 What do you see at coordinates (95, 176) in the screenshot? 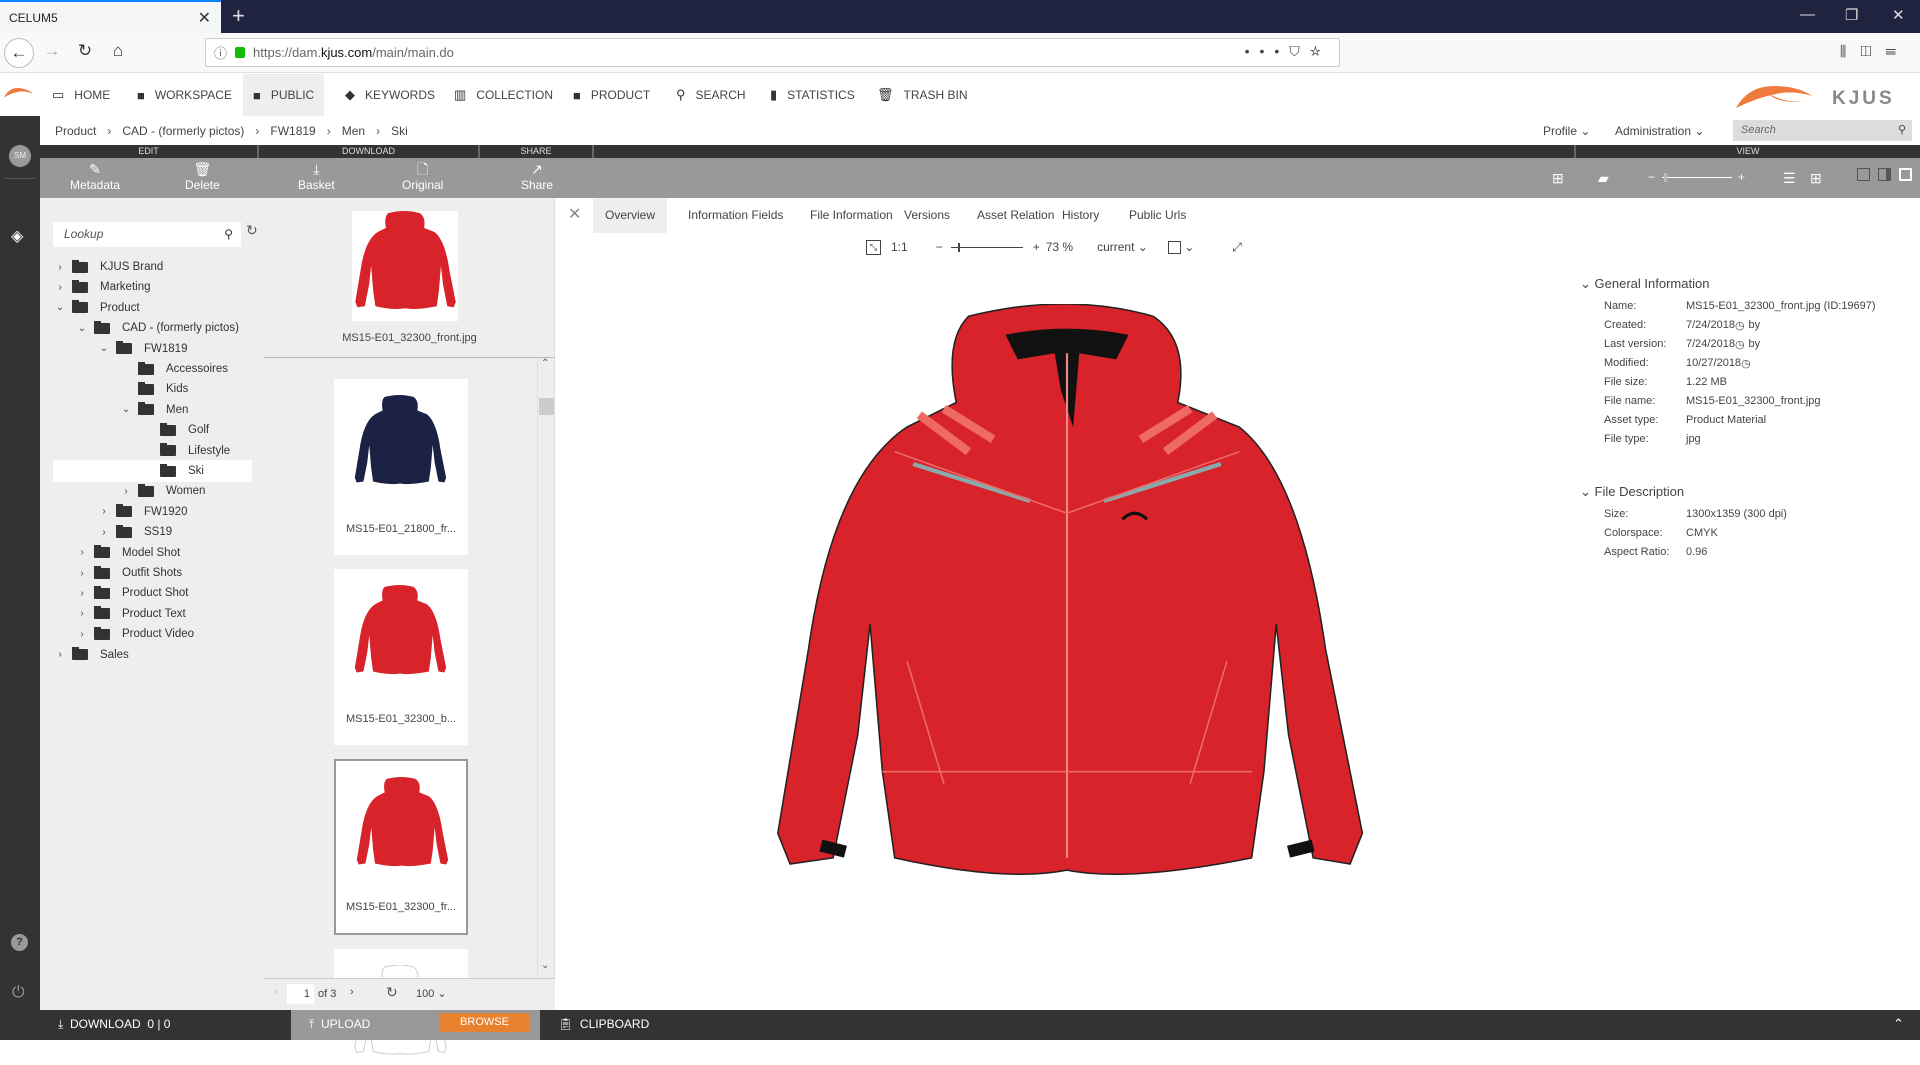
I see `metadata-button: ✎ Metadata` at bounding box center [95, 176].